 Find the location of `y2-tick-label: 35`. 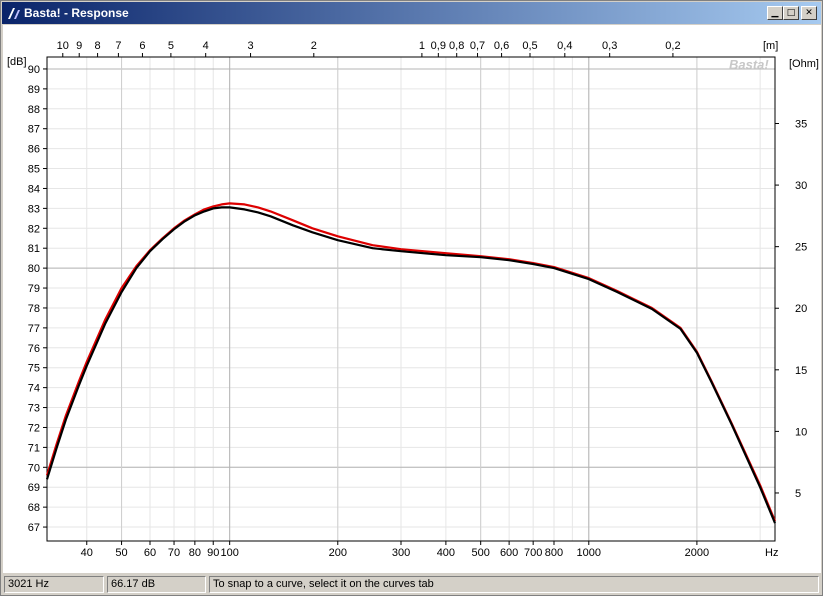

y2-tick-label: 35 is located at coordinates (801, 125).